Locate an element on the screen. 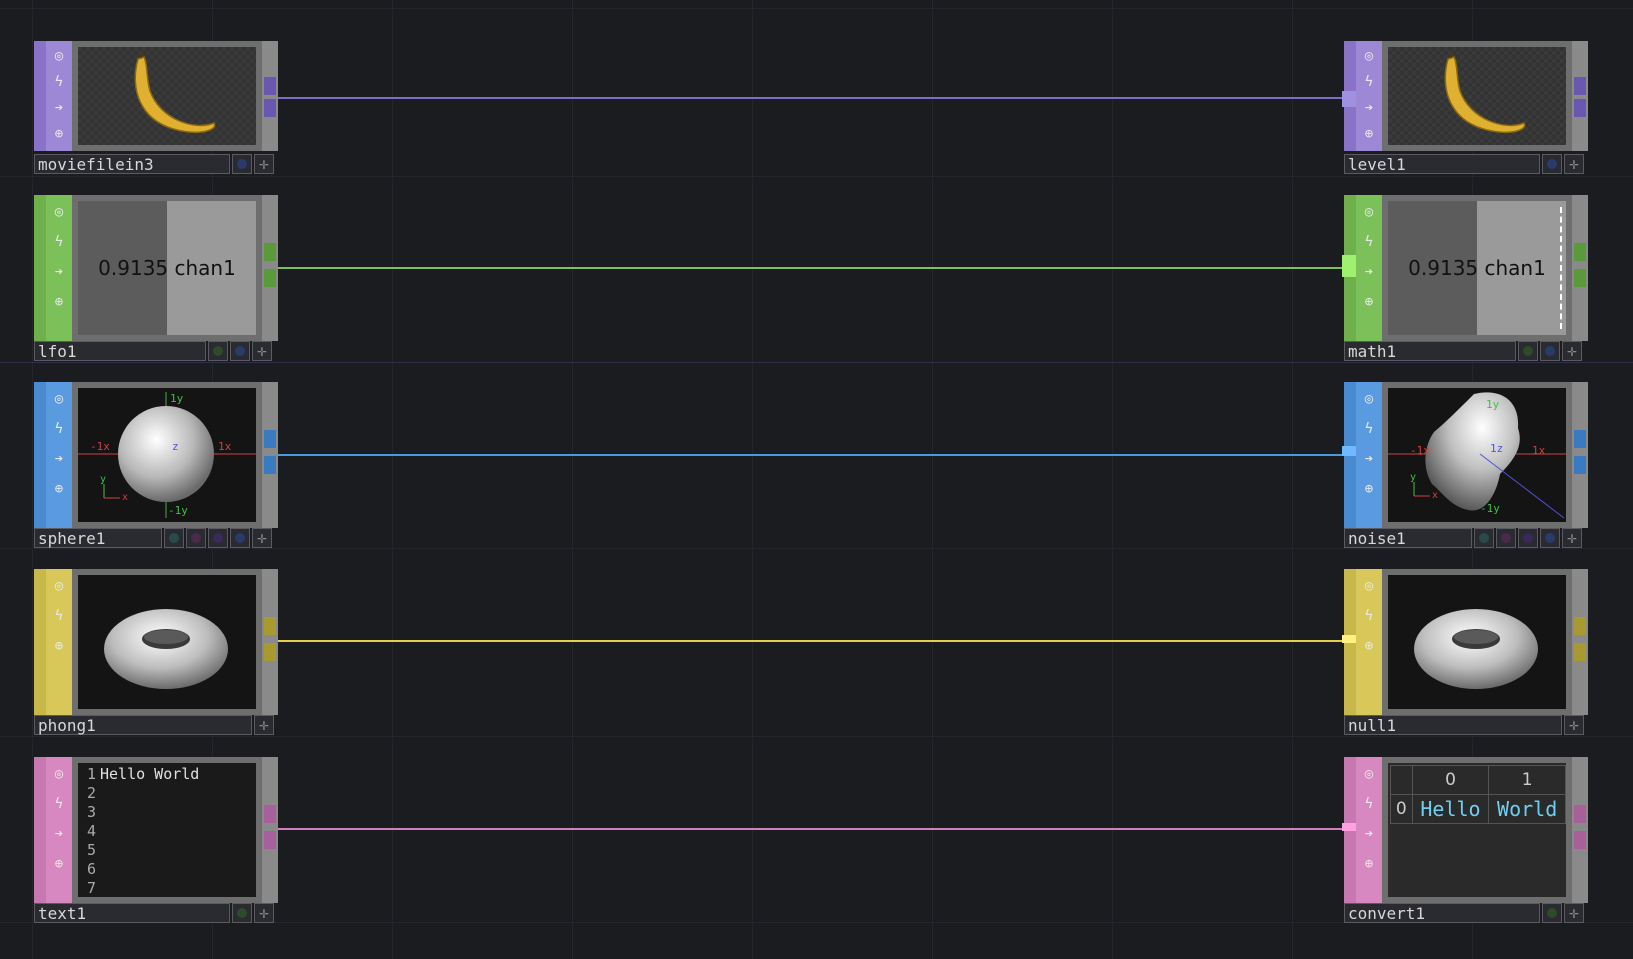 The image size is (1633, 959). node-name-label: moviefilein3 is located at coordinates (132, 164).